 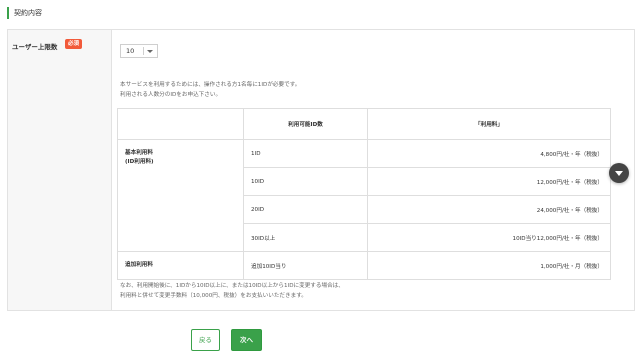 I want to click on note-line-2: 利用料と併せて変更手数料（10,000円、税抜）をお支払いいただきます。, so click(x=213, y=296).